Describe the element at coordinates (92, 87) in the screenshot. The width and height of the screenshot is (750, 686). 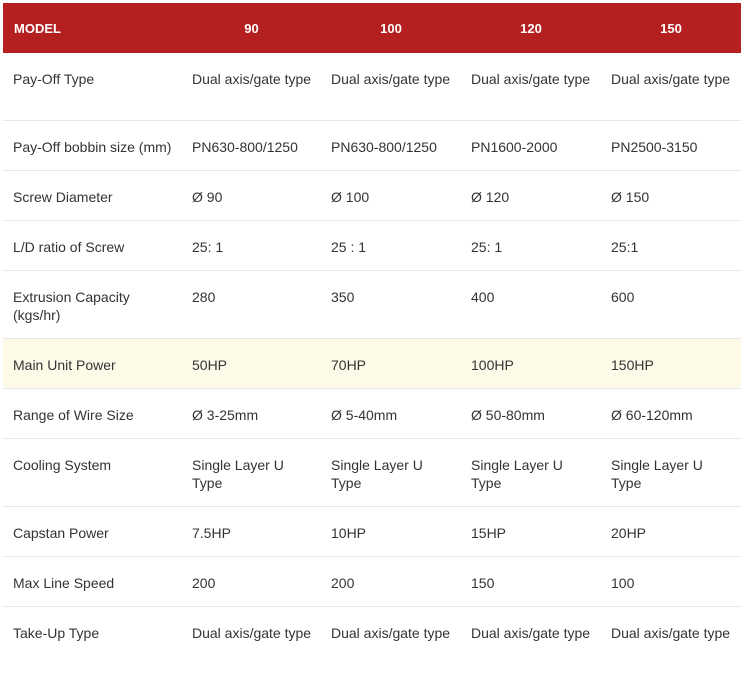
I see `row-label: Pay-Off Type` at that location.